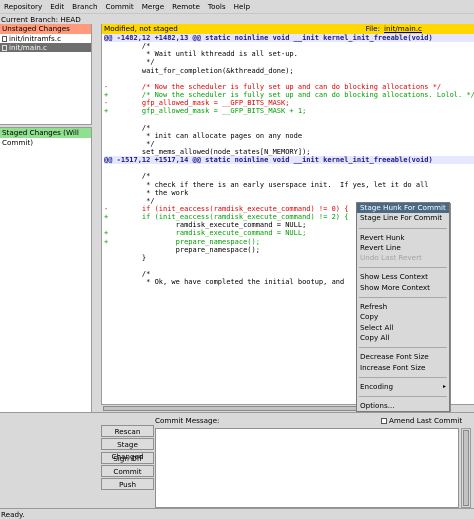  Describe the element at coordinates (237, 18) in the screenshot. I see `current-branch: Current Branch: HEAD` at that location.